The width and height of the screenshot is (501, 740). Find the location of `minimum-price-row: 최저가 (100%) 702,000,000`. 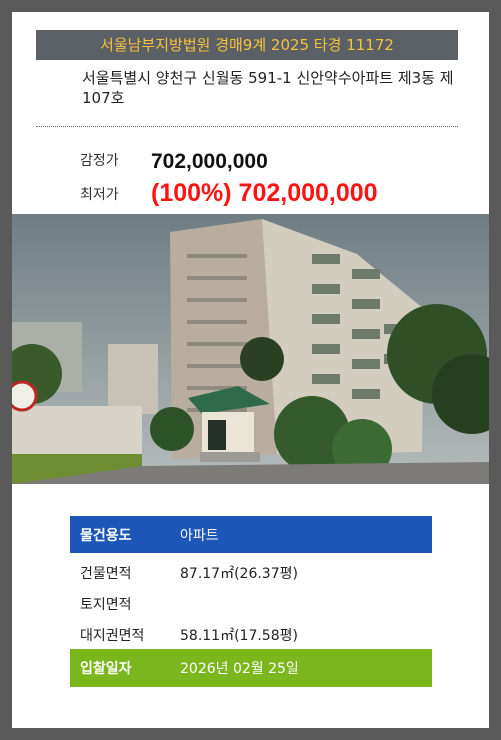

minimum-price-row: 최저가 (100%) 702,000,000 is located at coordinates (229, 193).